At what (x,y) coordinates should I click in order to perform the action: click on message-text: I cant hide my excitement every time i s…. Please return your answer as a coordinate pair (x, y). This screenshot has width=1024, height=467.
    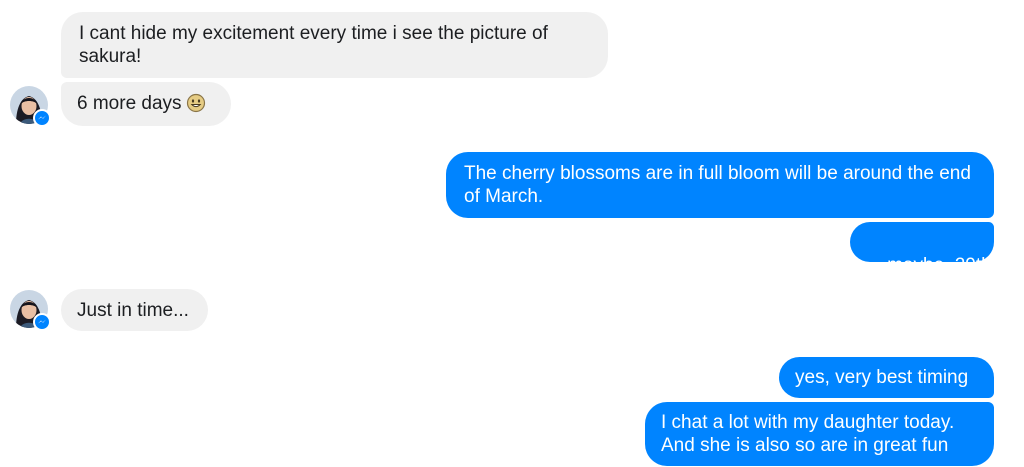
    Looking at the image, I should click on (313, 45).